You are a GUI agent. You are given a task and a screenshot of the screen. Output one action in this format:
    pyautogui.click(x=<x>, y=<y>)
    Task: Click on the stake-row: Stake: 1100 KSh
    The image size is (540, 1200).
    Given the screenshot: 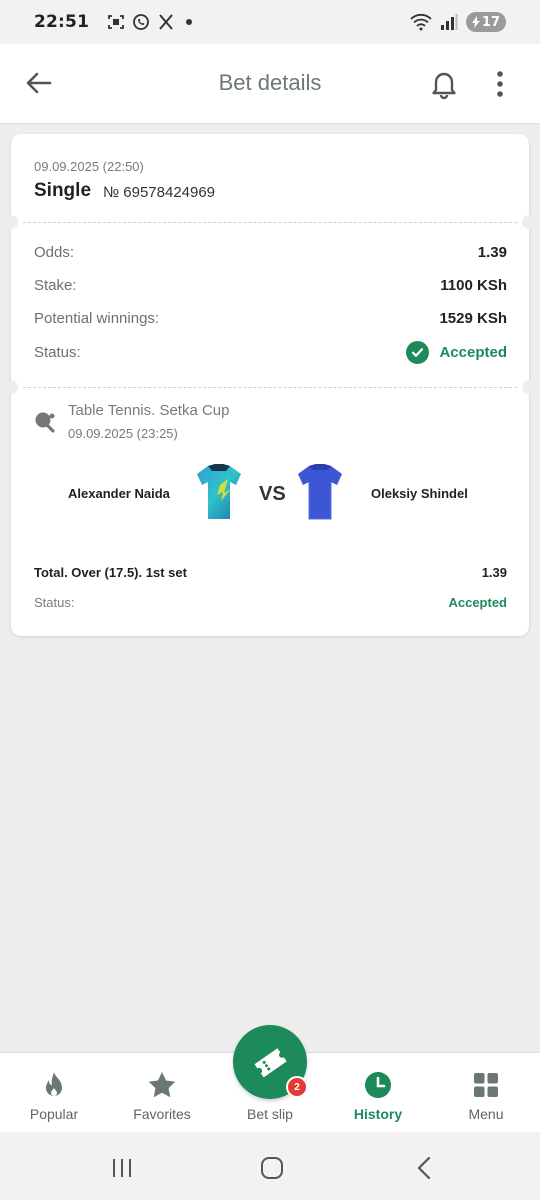 What is the action you would take?
    pyautogui.click(x=270, y=285)
    